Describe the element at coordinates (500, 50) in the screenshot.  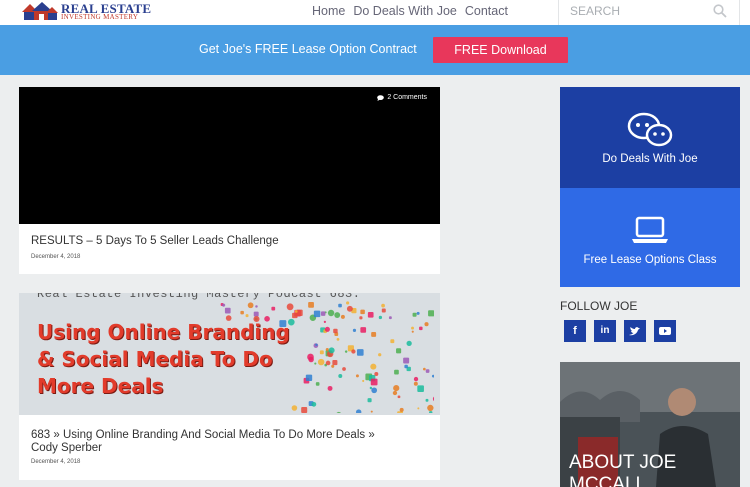
I see `free-download-button: FREE Download` at that location.